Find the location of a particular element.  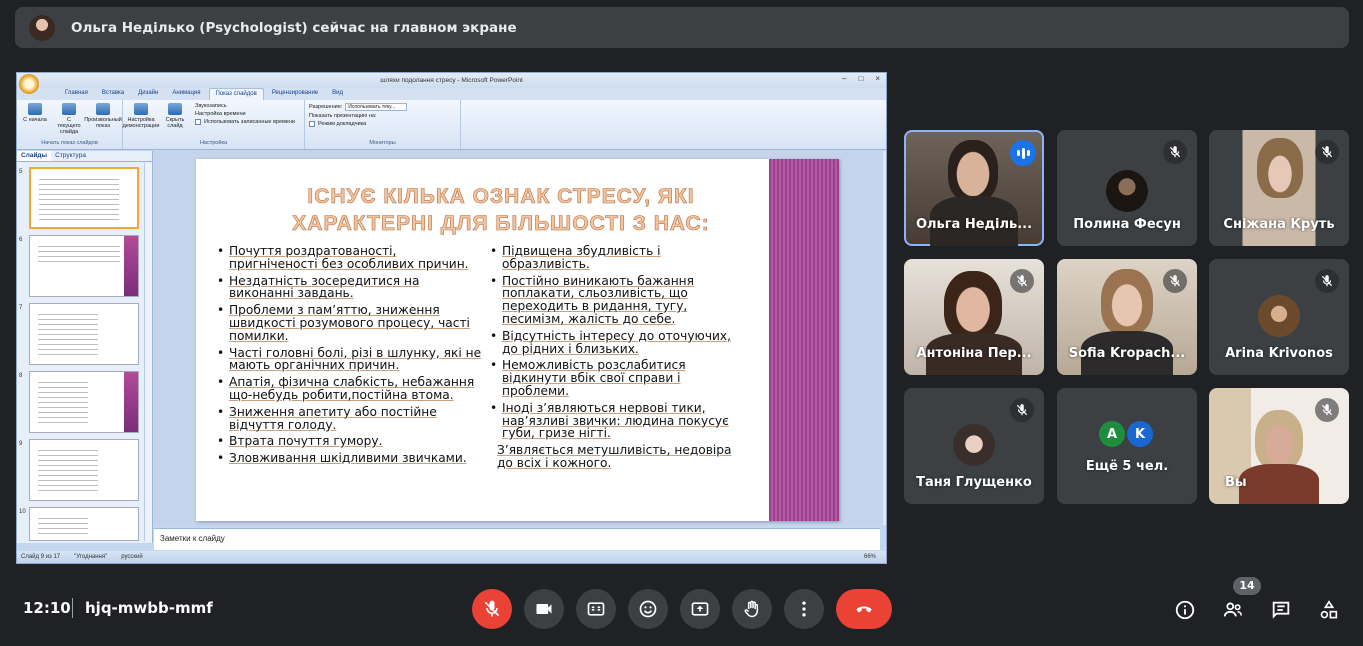

participant-name: Сніжана Круть is located at coordinates (1279, 224).